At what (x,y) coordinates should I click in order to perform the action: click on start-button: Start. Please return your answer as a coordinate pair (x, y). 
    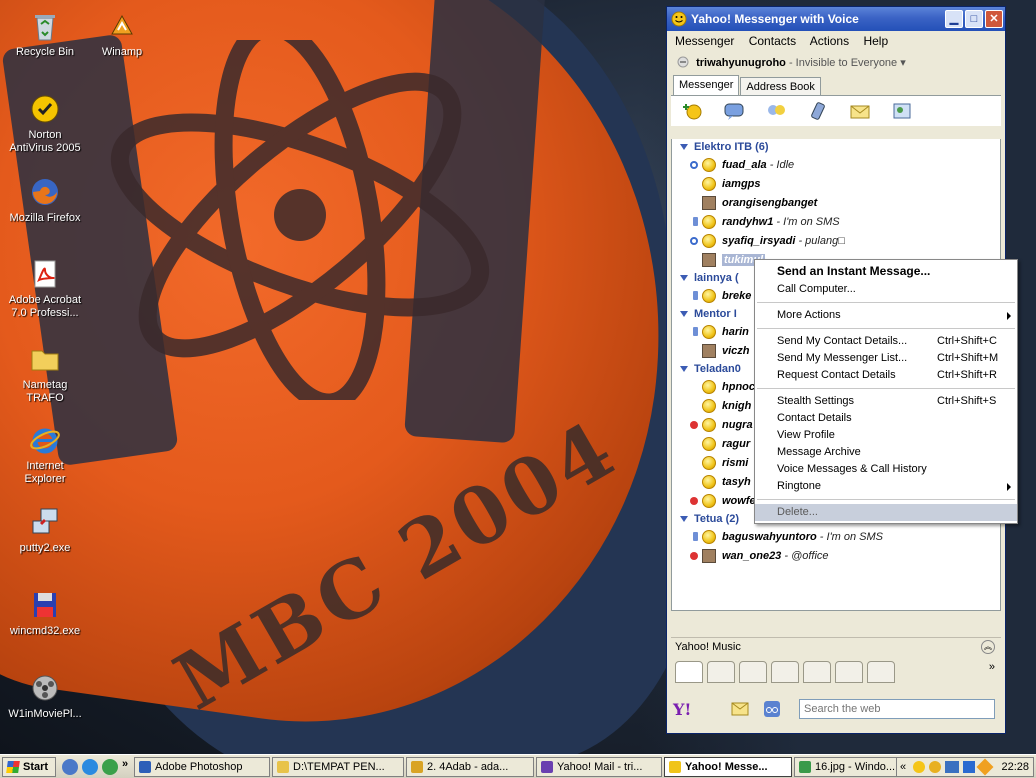
    Looking at the image, I should click on (29, 767).